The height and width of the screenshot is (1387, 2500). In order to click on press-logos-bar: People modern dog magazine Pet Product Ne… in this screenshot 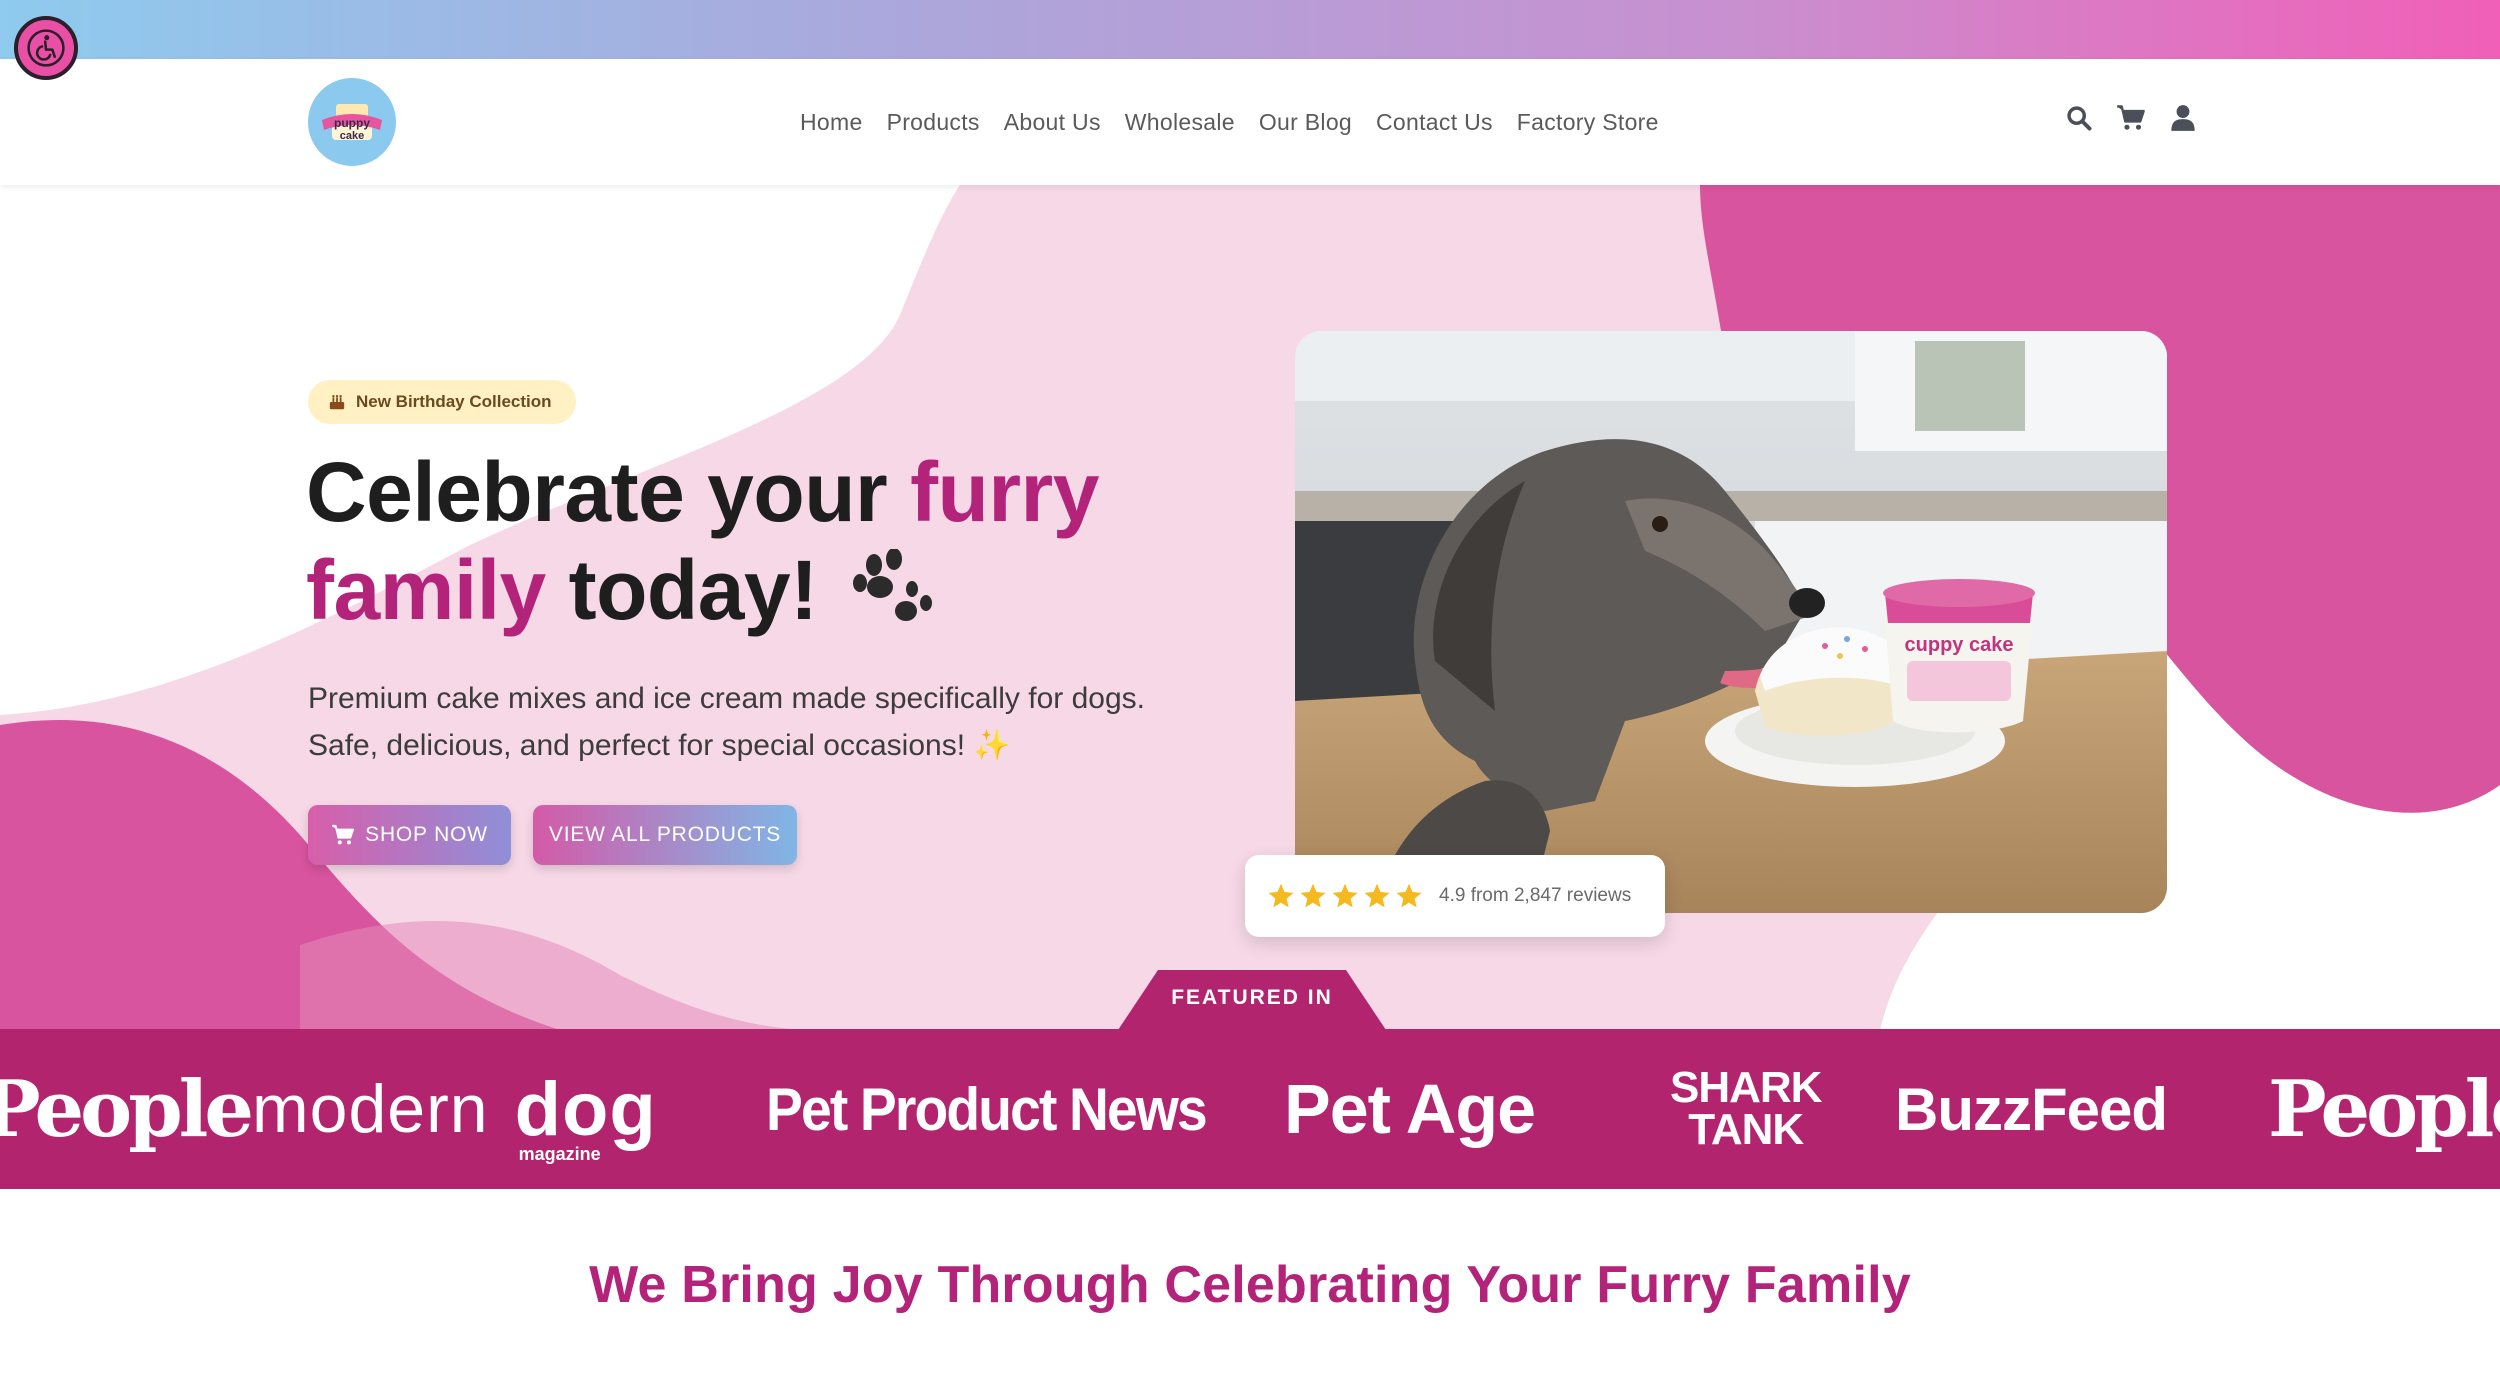, I will do `click(1250, 1109)`.